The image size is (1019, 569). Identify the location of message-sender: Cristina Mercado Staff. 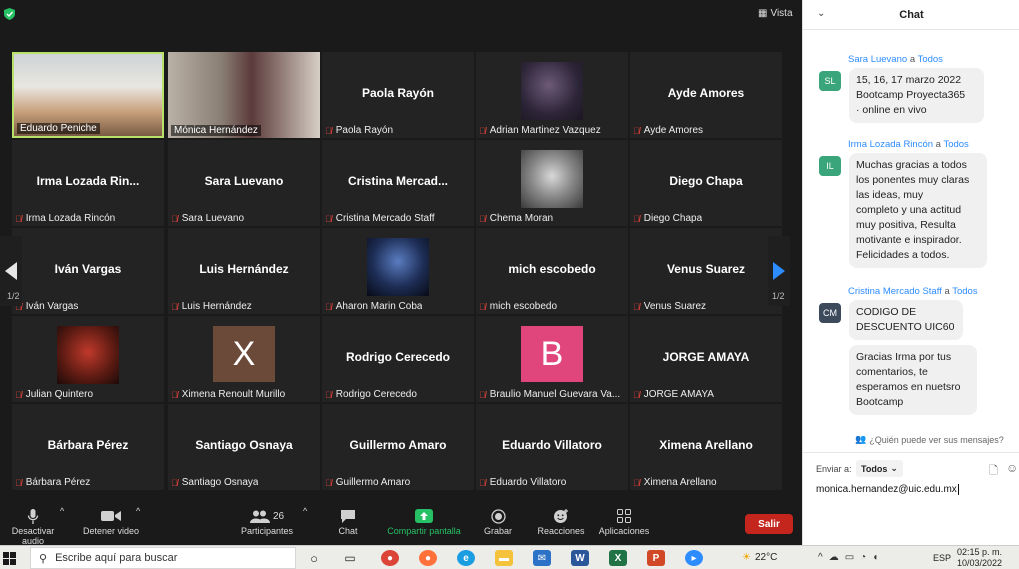
(895, 291).